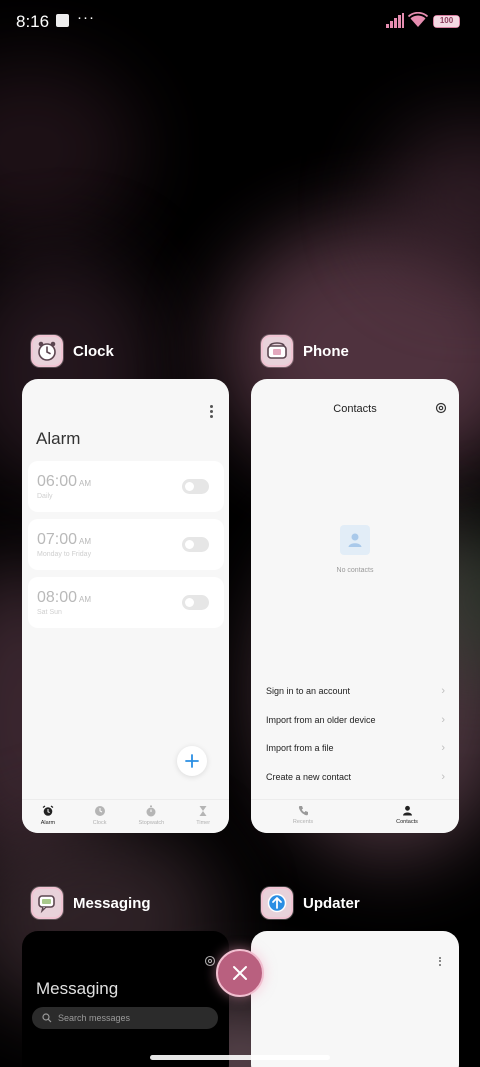 This screenshot has width=480, height=1067. What do you see at coordinates (331, 903) in the screenshot?
I see `app-name-updater: Updater` at bounding box center [331, 903].